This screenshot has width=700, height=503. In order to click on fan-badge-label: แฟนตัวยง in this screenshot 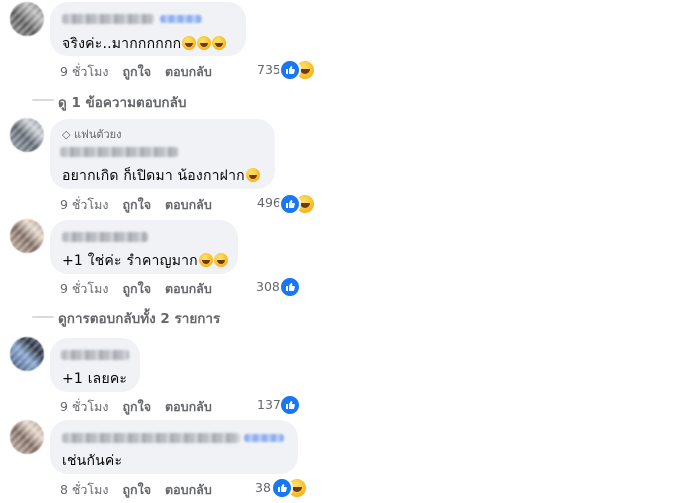, I will do `click(97, 134)`.